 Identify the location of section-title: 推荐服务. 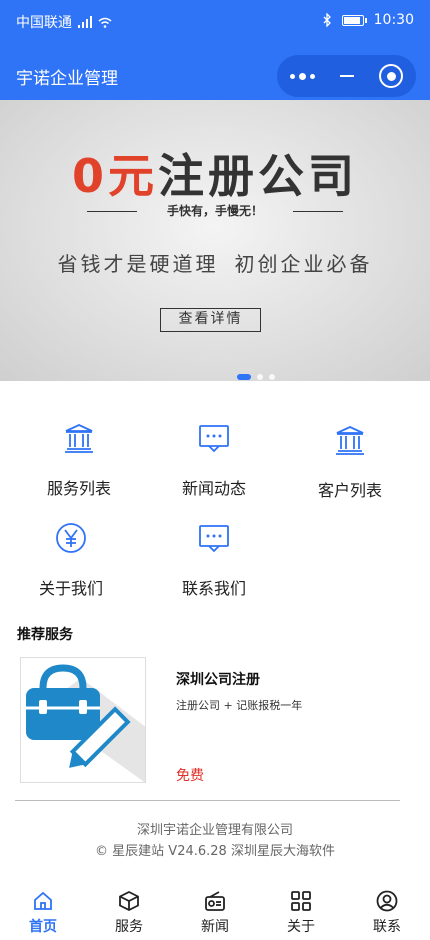
(45, 635).